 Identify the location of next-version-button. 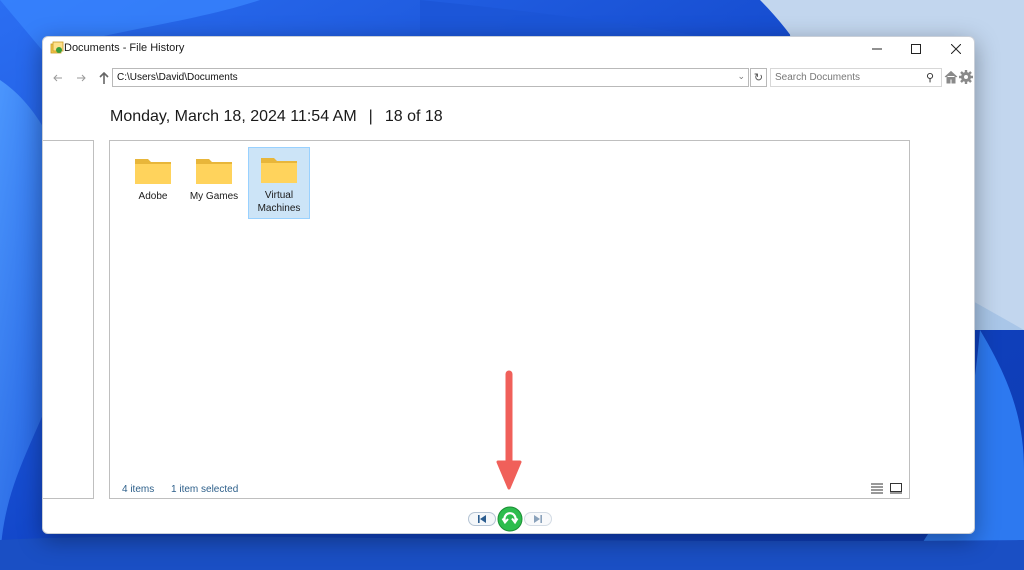
(538, 519).